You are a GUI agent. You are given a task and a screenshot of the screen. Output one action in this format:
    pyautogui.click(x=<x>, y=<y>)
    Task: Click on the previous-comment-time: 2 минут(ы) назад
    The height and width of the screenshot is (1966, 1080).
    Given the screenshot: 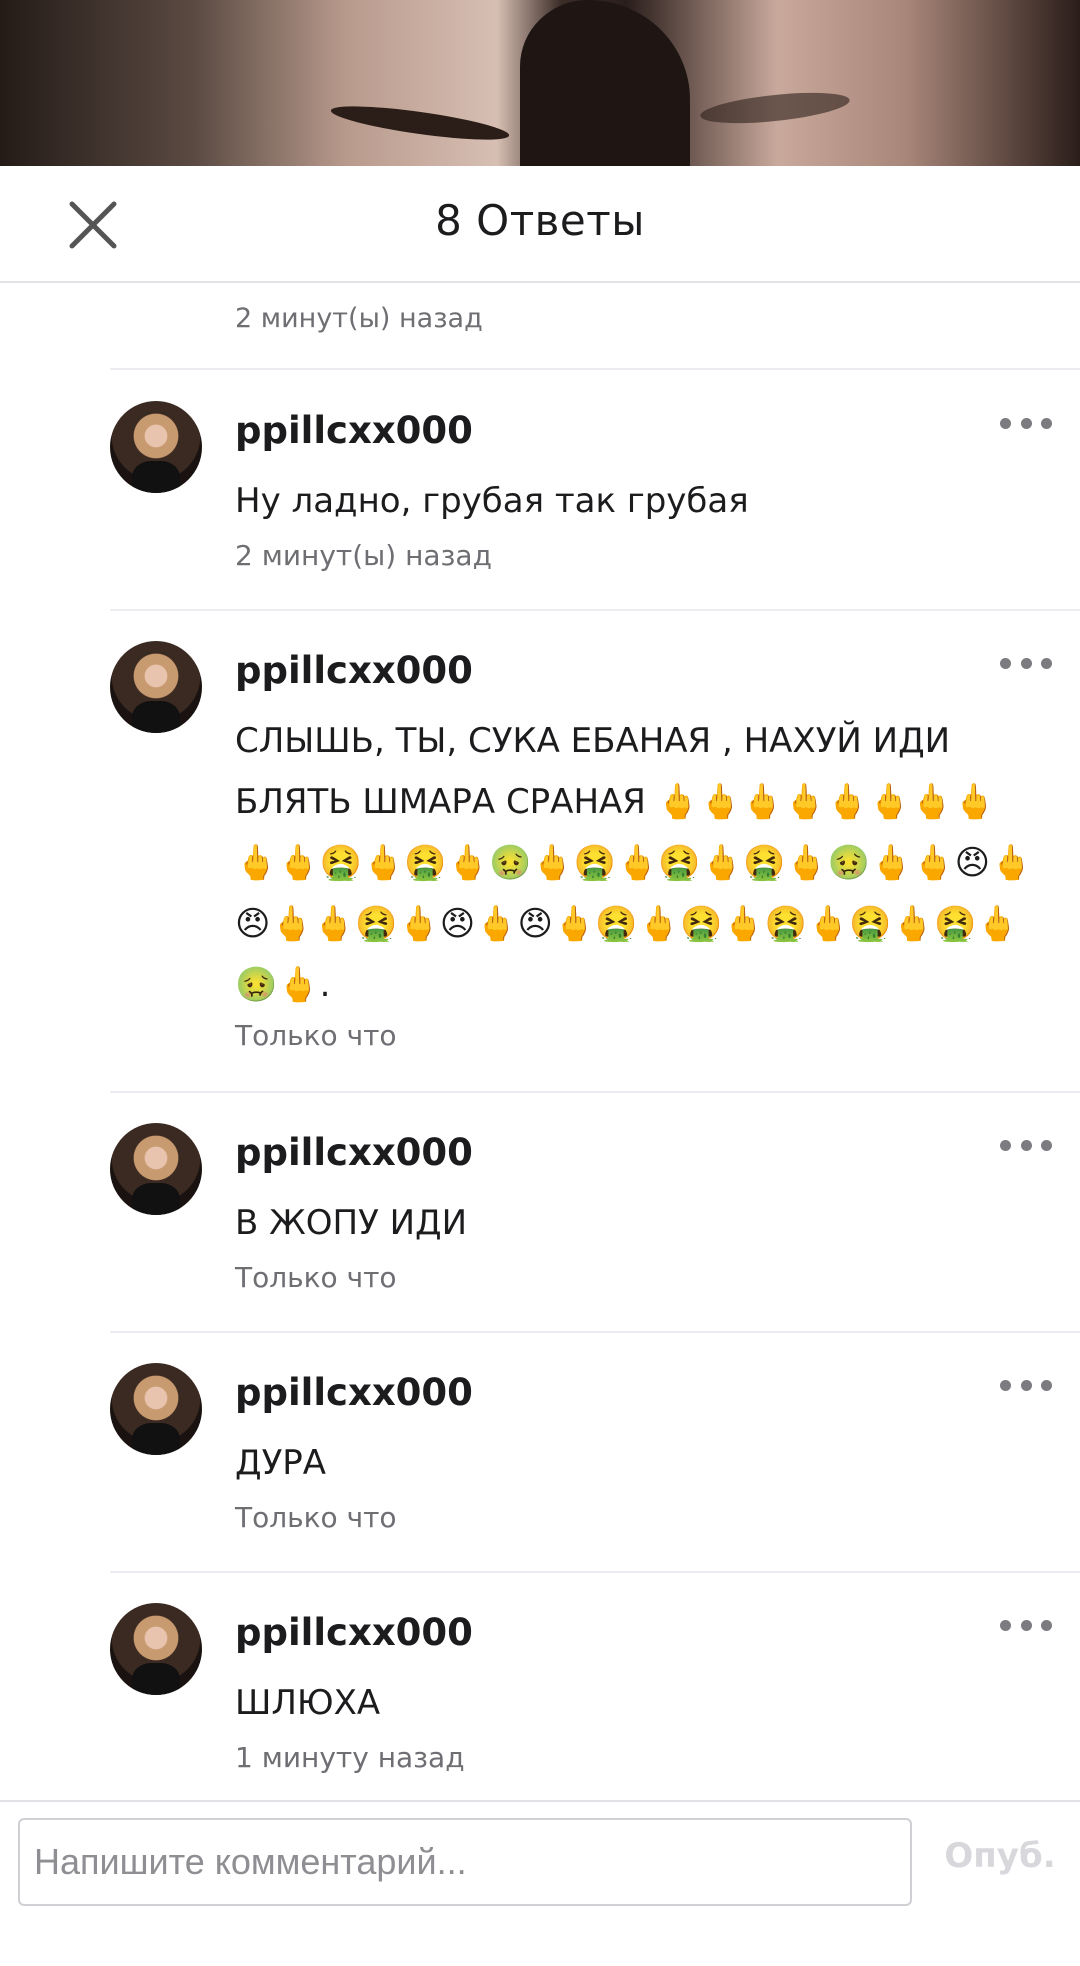 What is the action you would take?
    pyautogui.click(x=359, y=318)
    